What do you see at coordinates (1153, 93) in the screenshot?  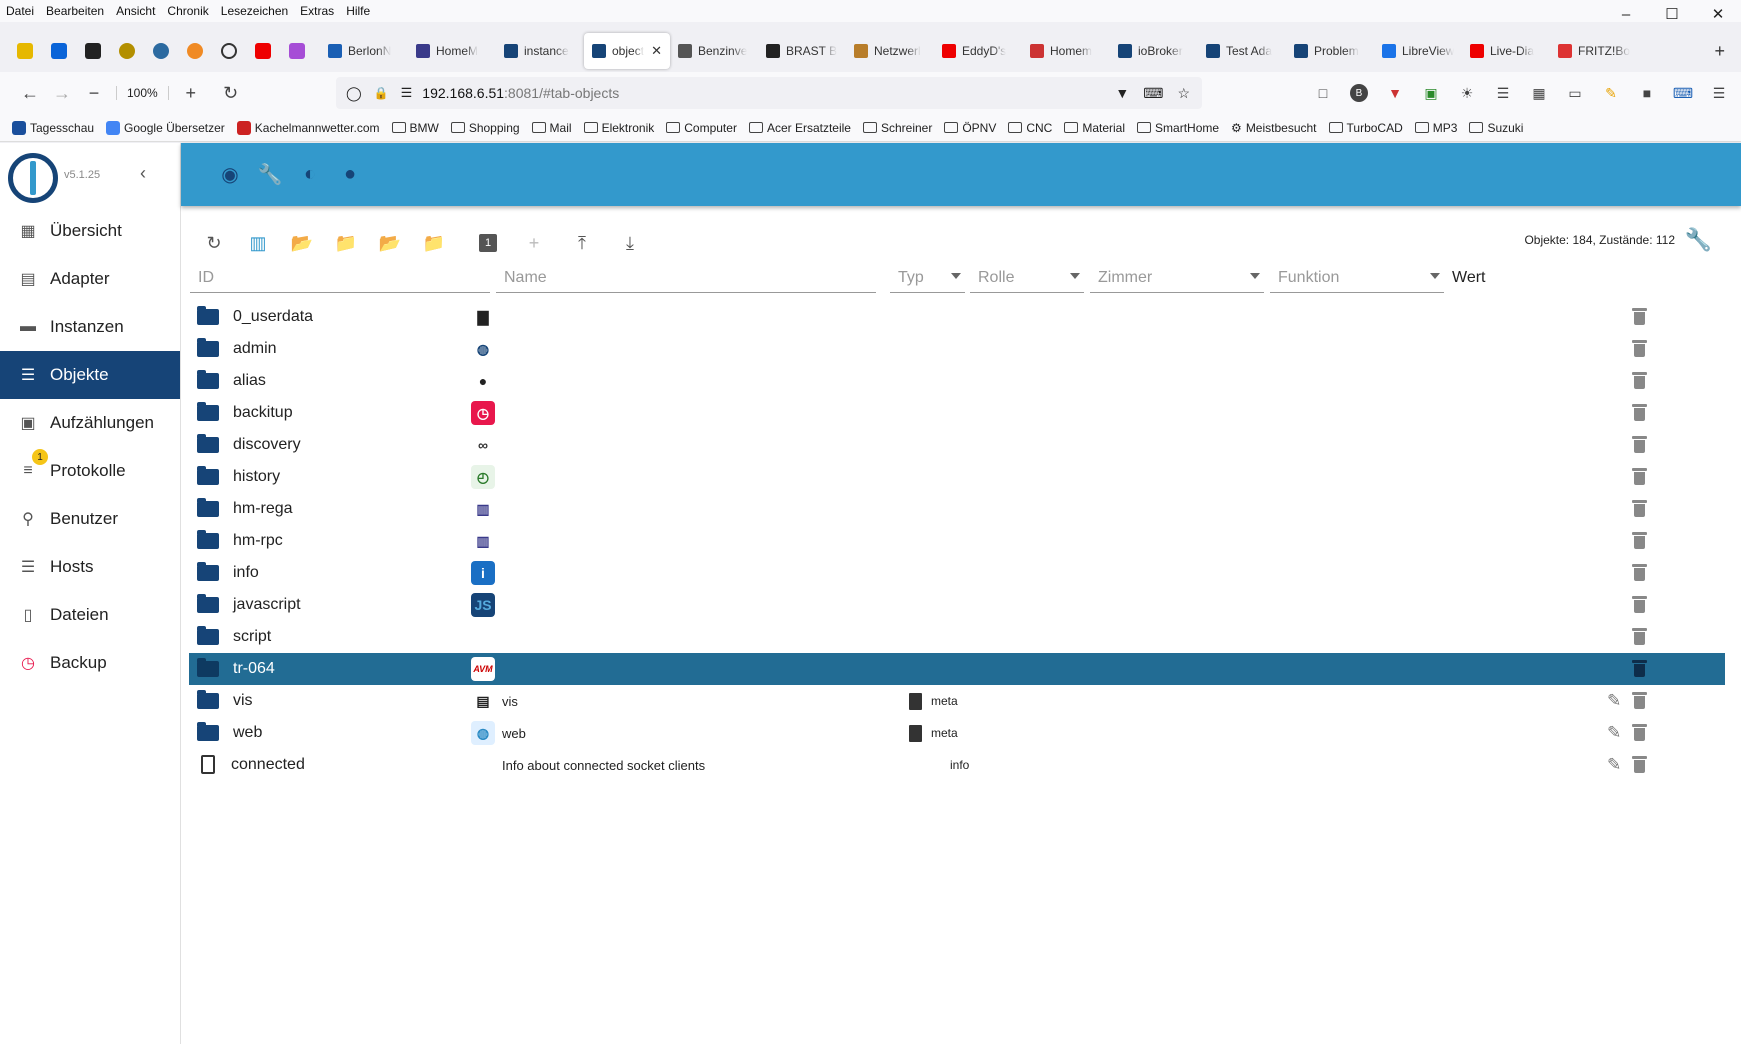 I see `translate-icon: ⌨` at bounding box center [1153, 93].